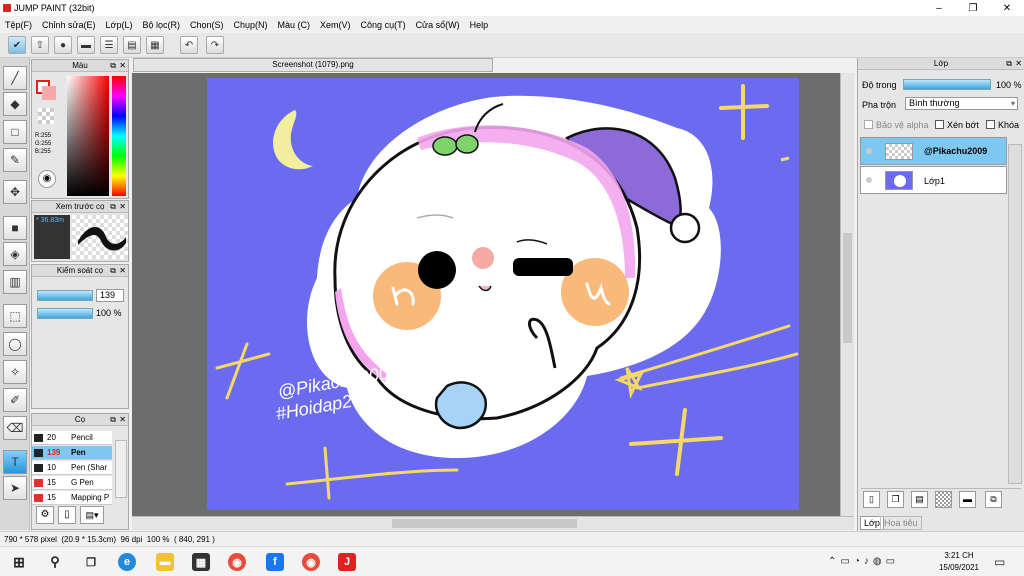 This screenshot has width=1024, height=576. I want to click on background-color-swatch, so click(49, 93).